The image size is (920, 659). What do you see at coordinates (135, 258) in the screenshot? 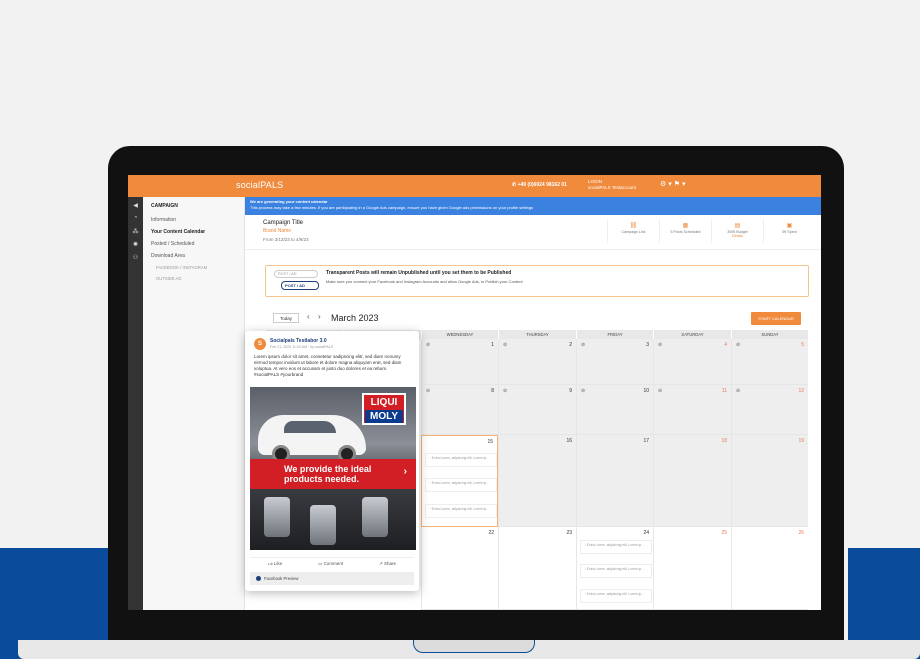
I see `users-icon: ⚇` at bounding box center [135, 258].